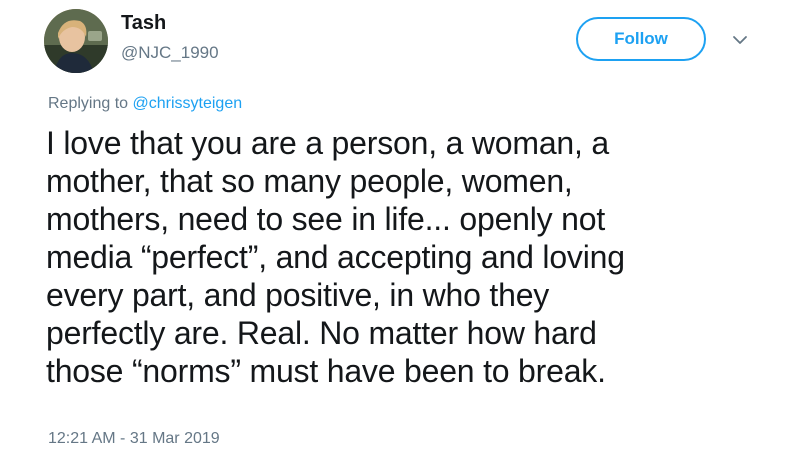 The image size is (800, 459). I want to click on avatar-image, so click(76, 41).